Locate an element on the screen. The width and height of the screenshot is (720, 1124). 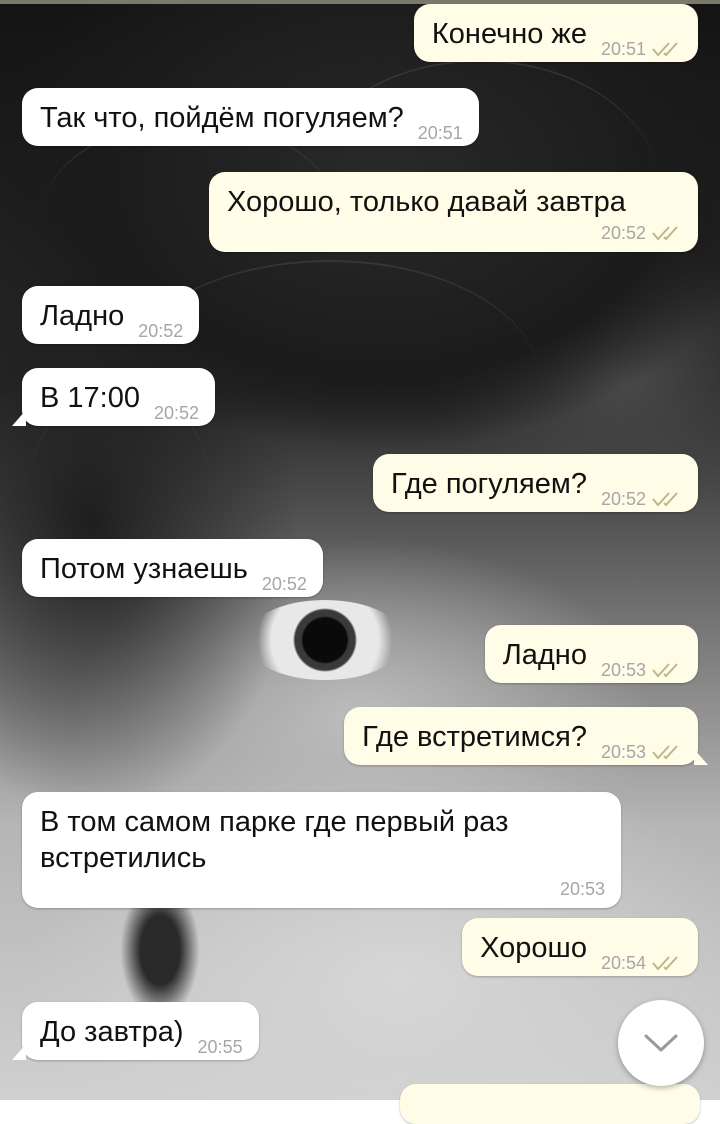
incoming-message: До завтра) 20:55 is located at coordinates (135, 1031).